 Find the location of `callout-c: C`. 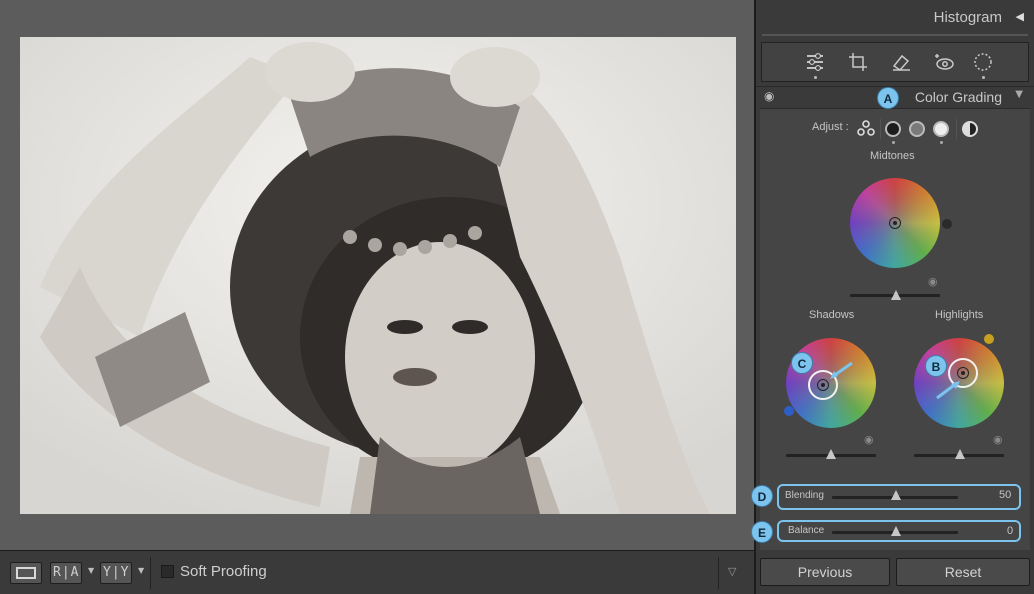

callout-c: C is located at coordinates (802, 363).